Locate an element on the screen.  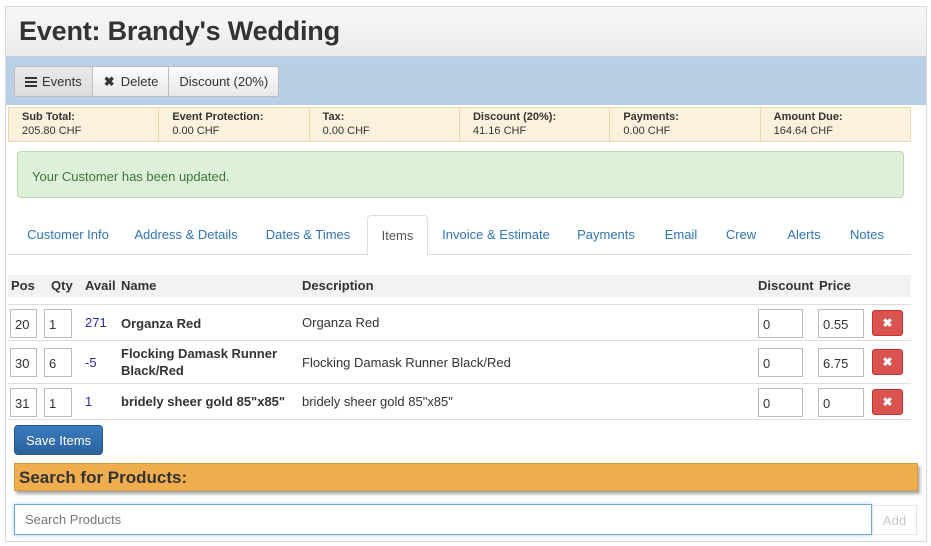
summary-label: Sub Total: is located at coordinates (48, 117).